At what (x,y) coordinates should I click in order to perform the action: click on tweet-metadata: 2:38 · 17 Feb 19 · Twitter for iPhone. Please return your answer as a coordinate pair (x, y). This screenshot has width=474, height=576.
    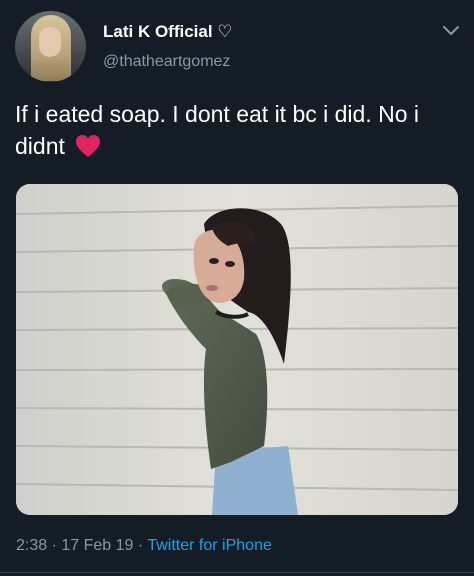
    Looking at the image, I should click on (144, 546).